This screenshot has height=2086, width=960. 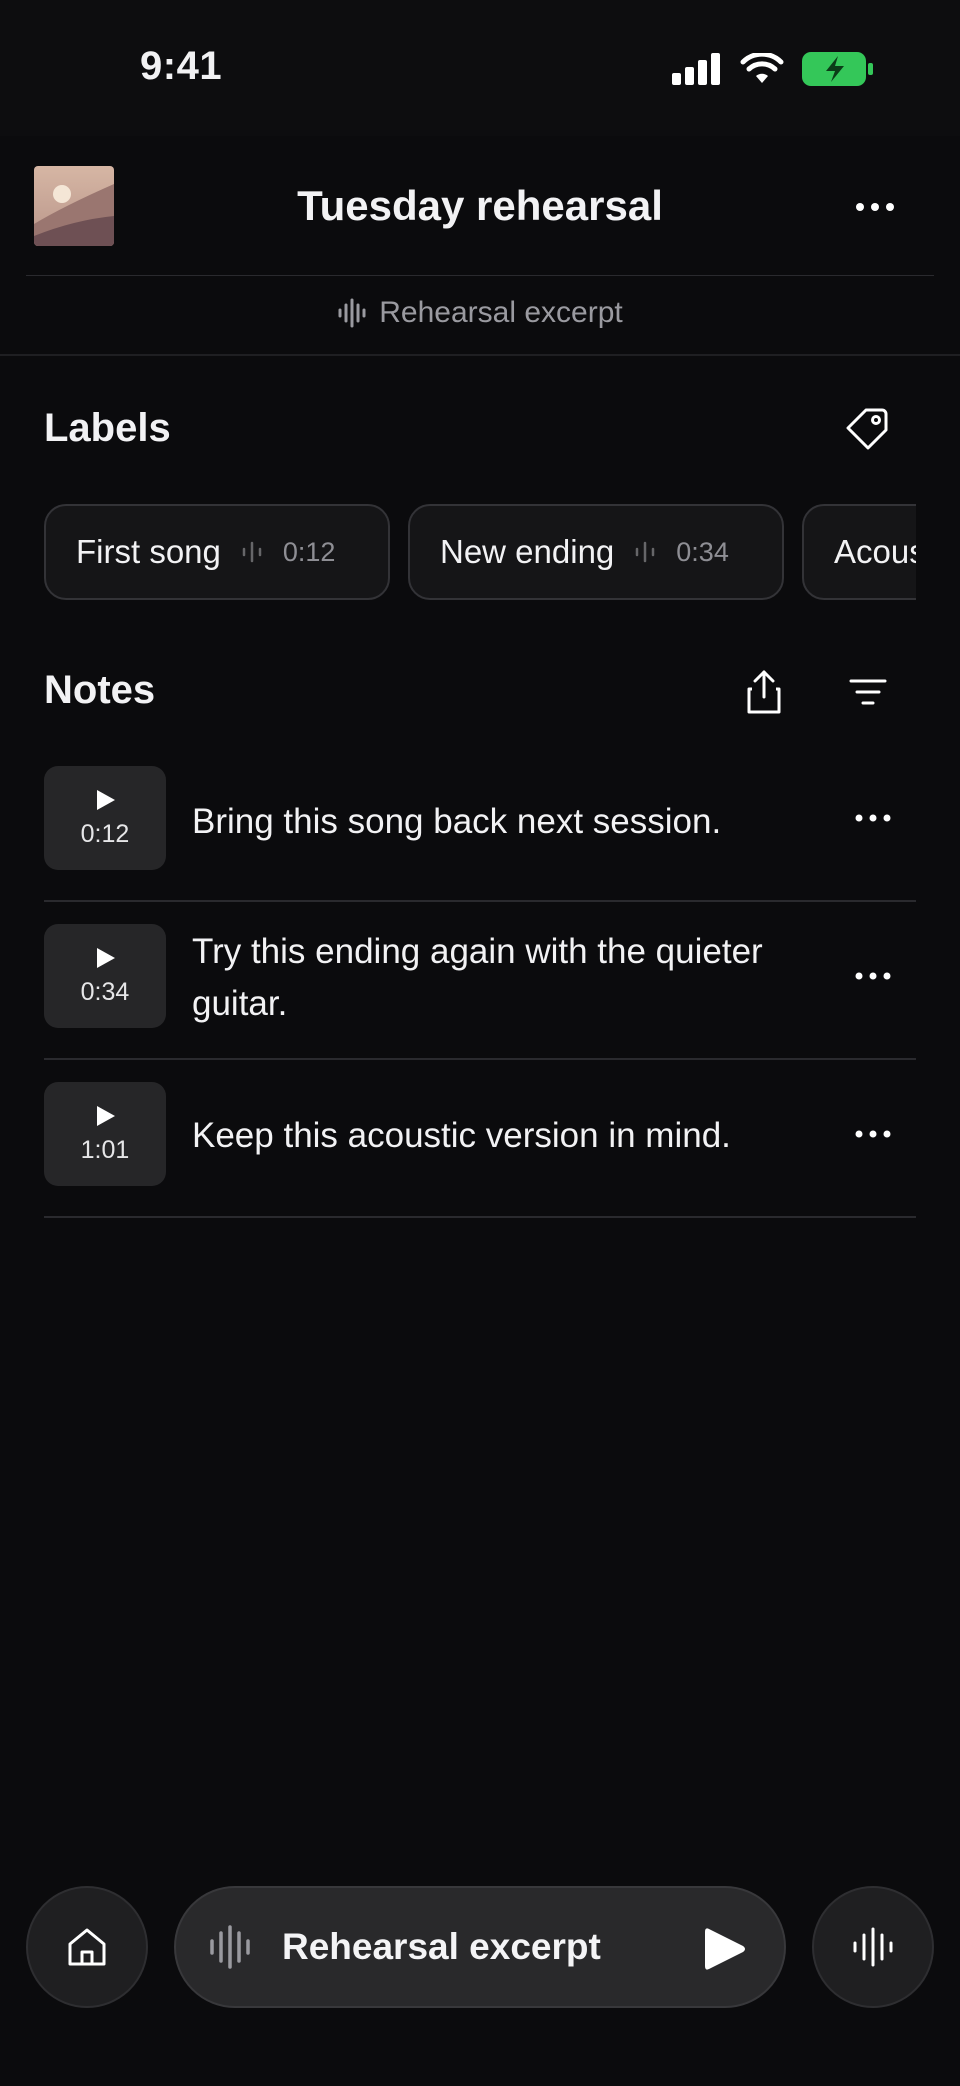 I want to click on battery-icon, so click(x=837, y=69).